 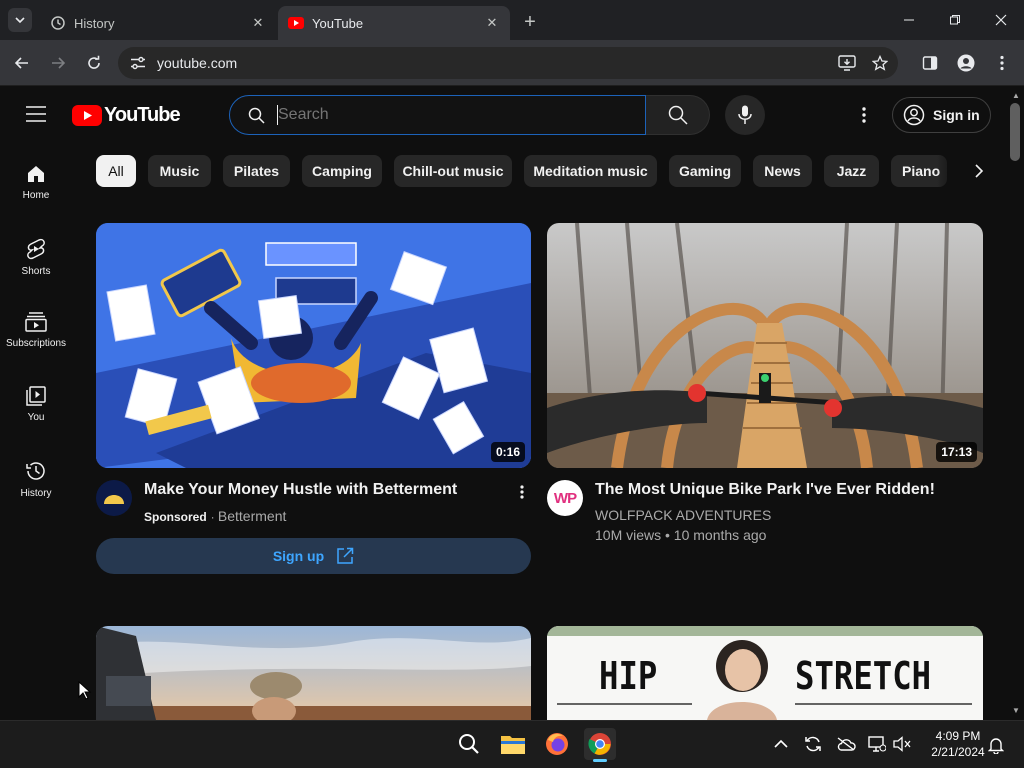 I want to click on advertiser-name: Betterment, so click(x=252, y=516).